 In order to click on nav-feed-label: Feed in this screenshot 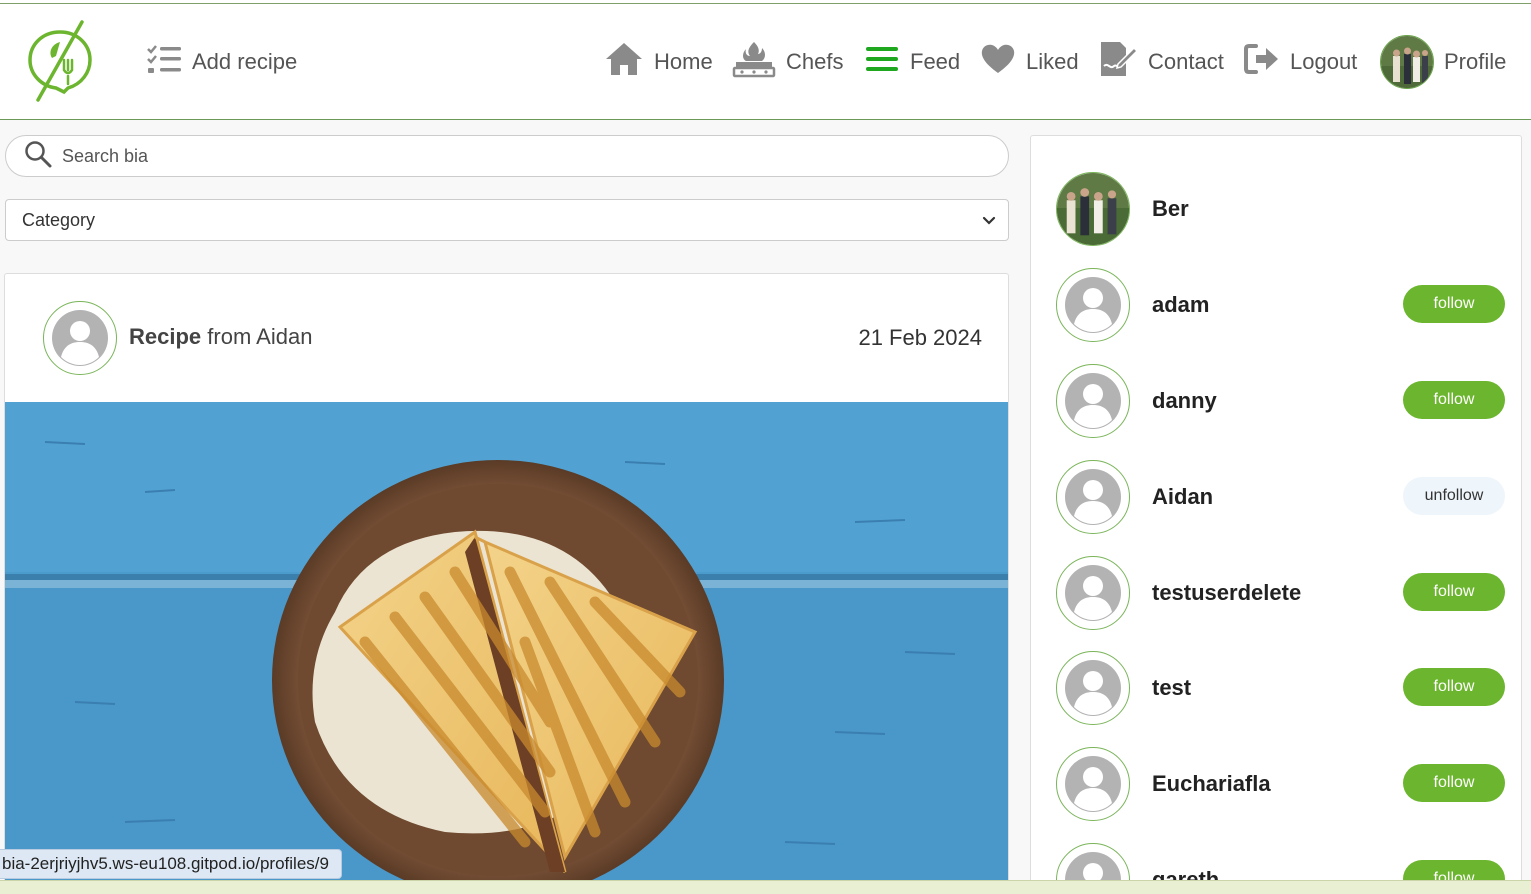, I will do `click(935, 61)`.